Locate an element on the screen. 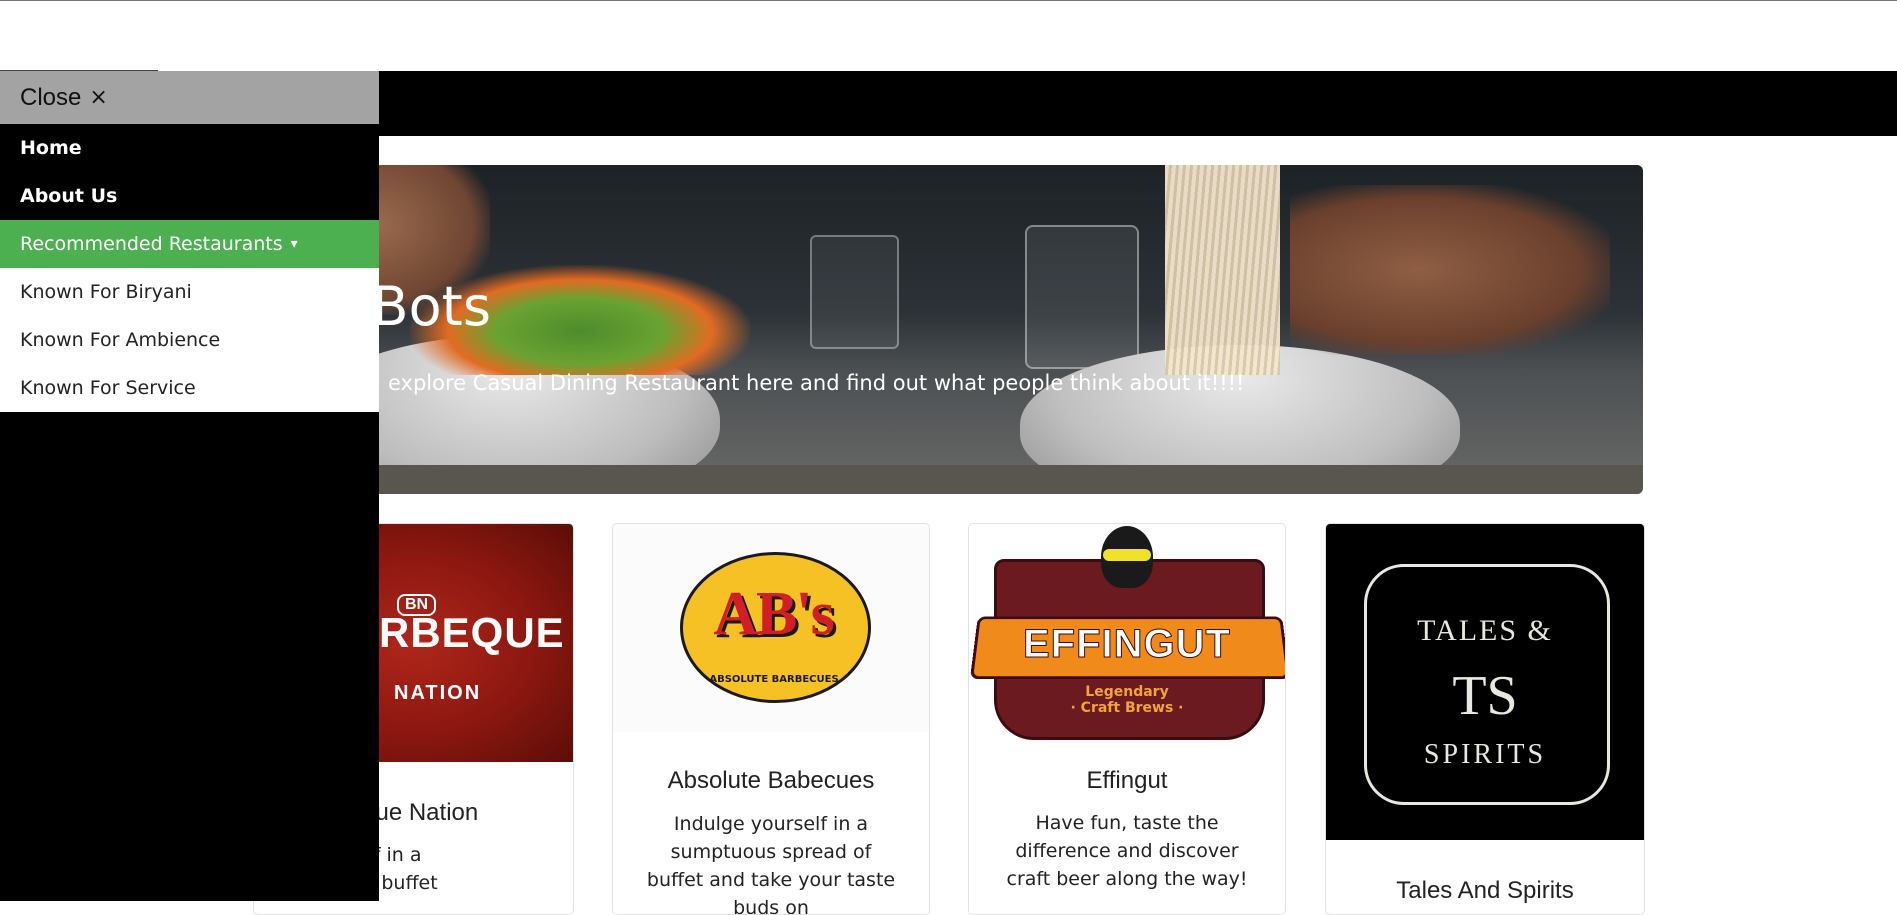 The width and height of the screenshot is (1897, 915). restaurant-card-tales-and-spirits: TALES & TS SPIRITS Tales And Spirits is located at coordinates (1485, 719).